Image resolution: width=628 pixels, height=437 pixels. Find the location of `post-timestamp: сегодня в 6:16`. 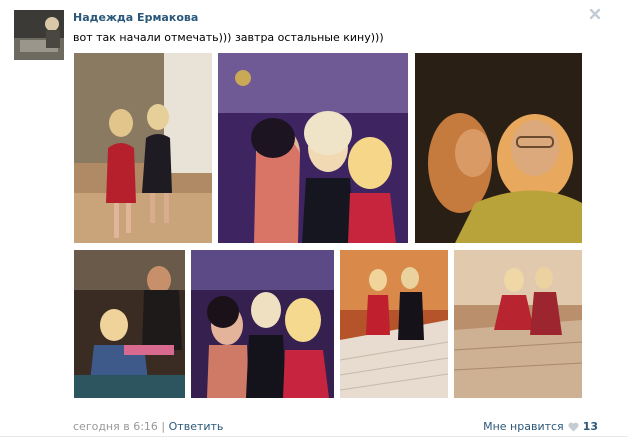

post-timestamp: сегодня в 6:16 is located at coordinates (115, 426).